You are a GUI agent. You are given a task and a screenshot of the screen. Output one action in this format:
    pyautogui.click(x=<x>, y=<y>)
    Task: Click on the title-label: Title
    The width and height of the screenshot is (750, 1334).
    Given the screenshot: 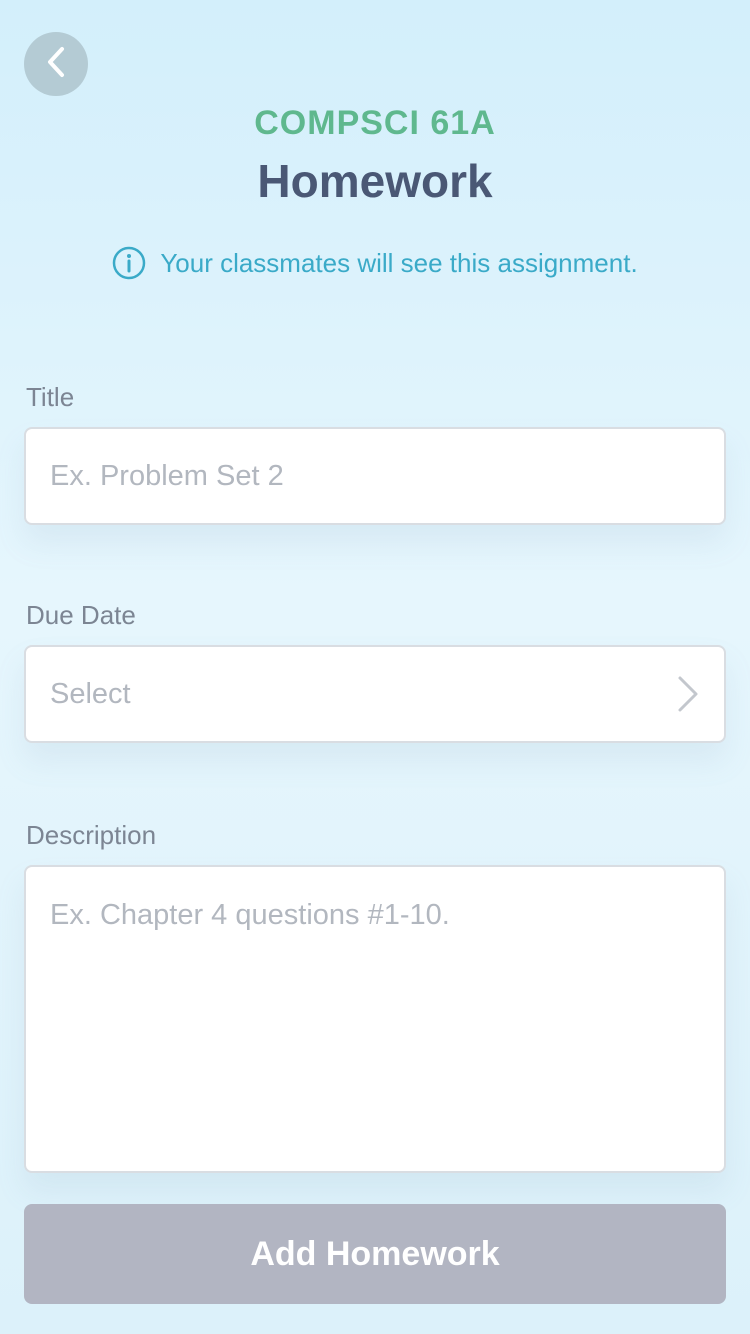 What is the action you would take?
    pyautogui.click(x=50, y=397)
    